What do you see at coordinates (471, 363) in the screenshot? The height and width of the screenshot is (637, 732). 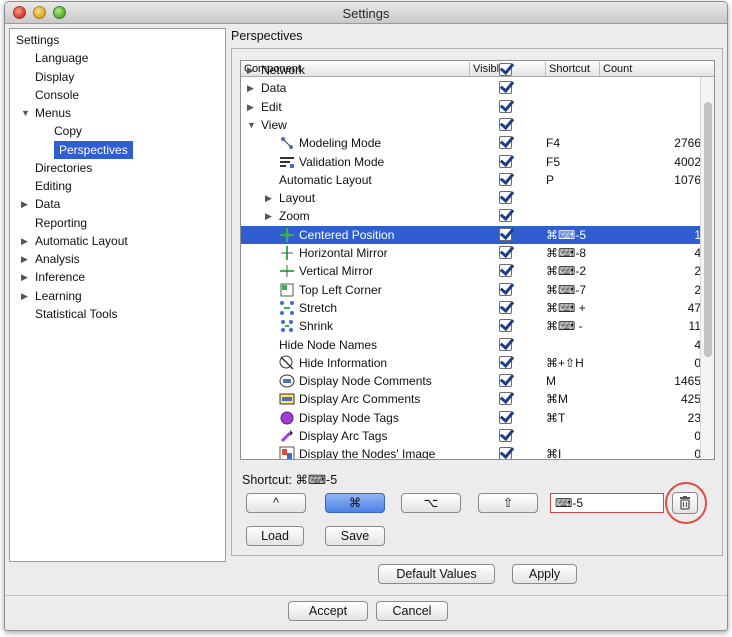 I see `table-row-hide-information: Hide Information ⌘+⇧H 0` at bounding box center [471, 363].